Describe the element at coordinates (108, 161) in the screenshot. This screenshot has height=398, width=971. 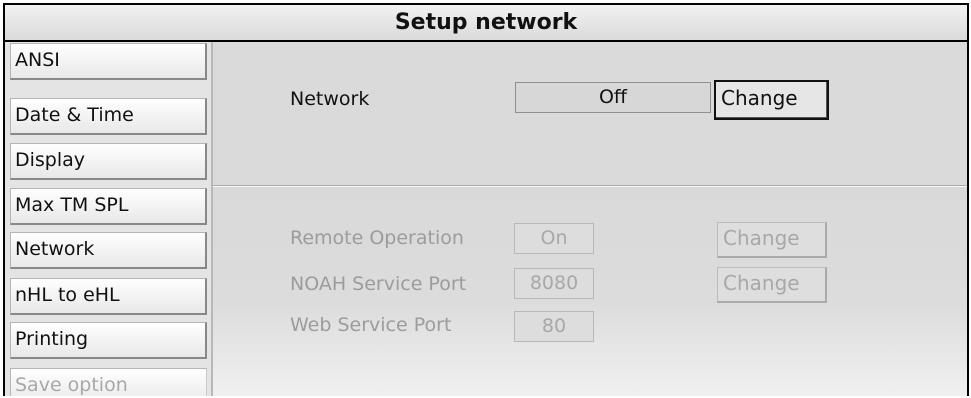
I see `sidebar-item-display: Display` at that location.